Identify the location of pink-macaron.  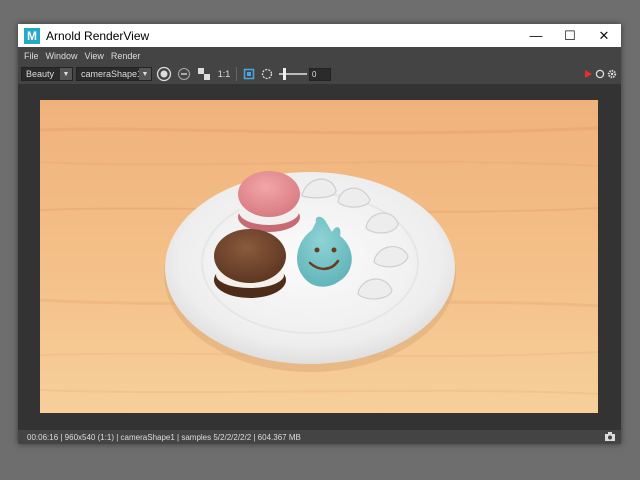
(269, 201).